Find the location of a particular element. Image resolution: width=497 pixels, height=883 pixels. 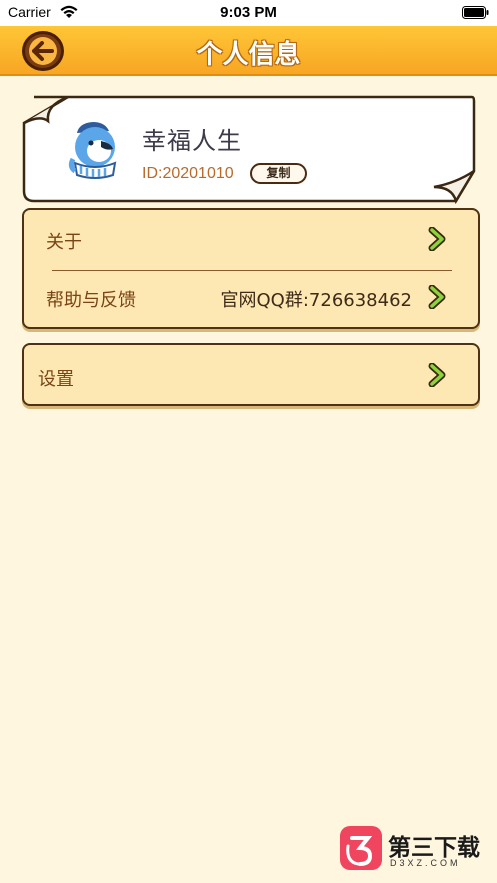

settings-row: 设置 is located at coordinates (251, 374).